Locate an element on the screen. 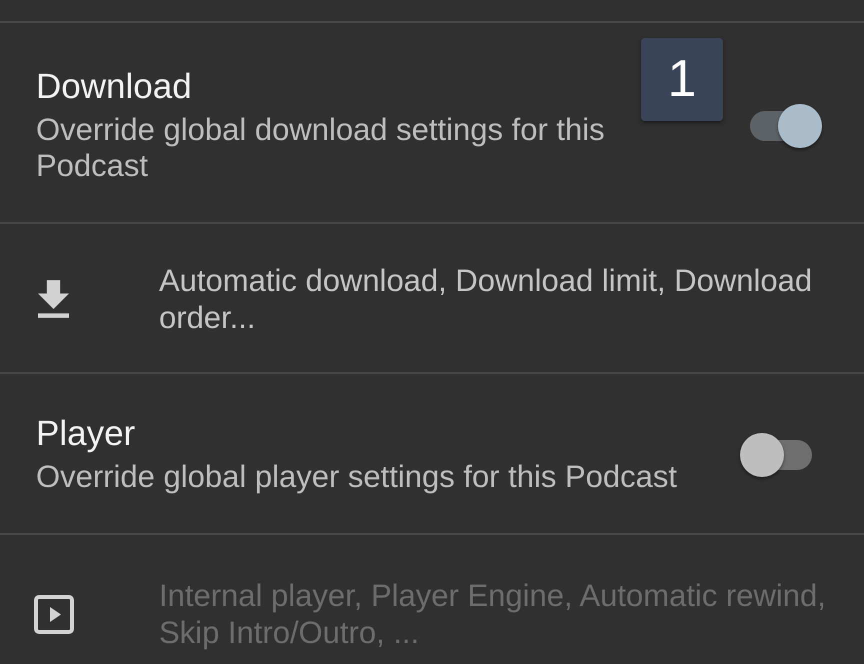 The width and height of the screenshot is (864, 664). section-title: Download is located at coordinates (114, 87).